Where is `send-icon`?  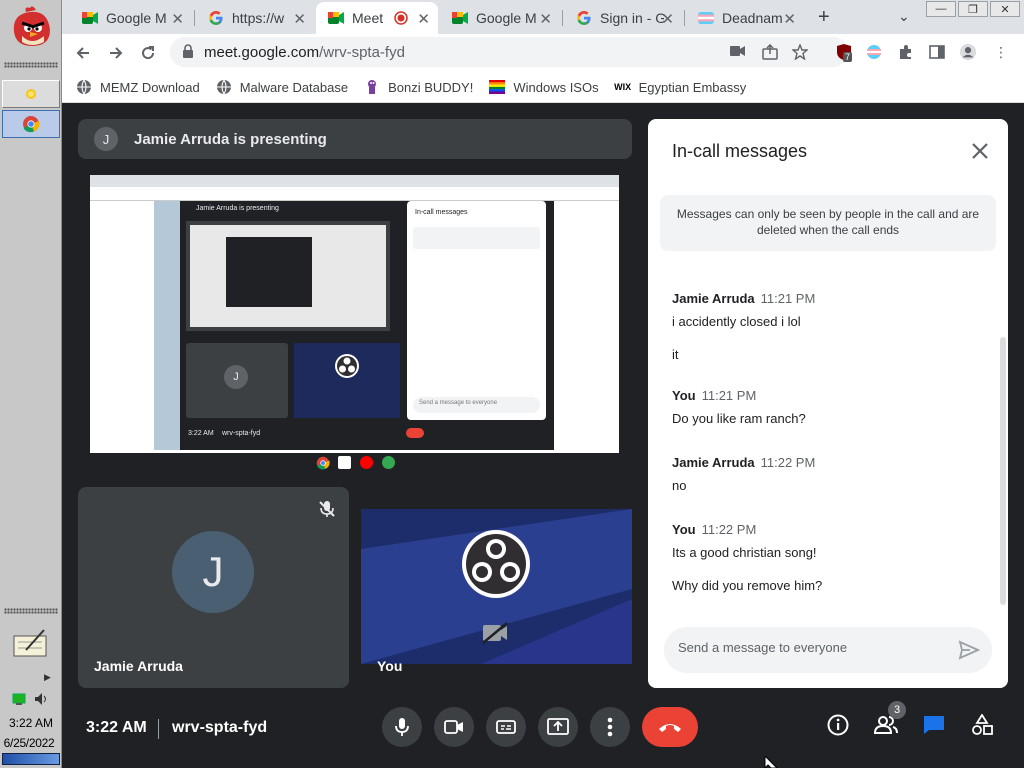
send-icon is located at coordinates (969, 650).